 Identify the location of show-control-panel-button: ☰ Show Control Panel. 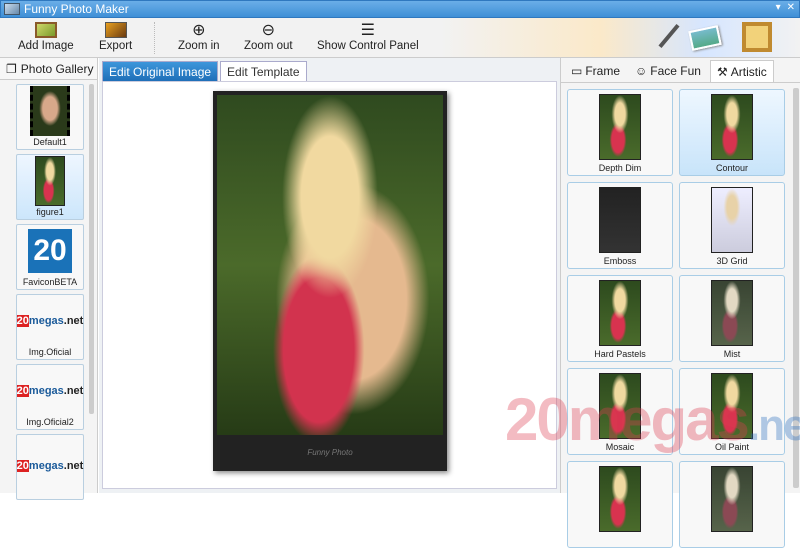
(368, 36).